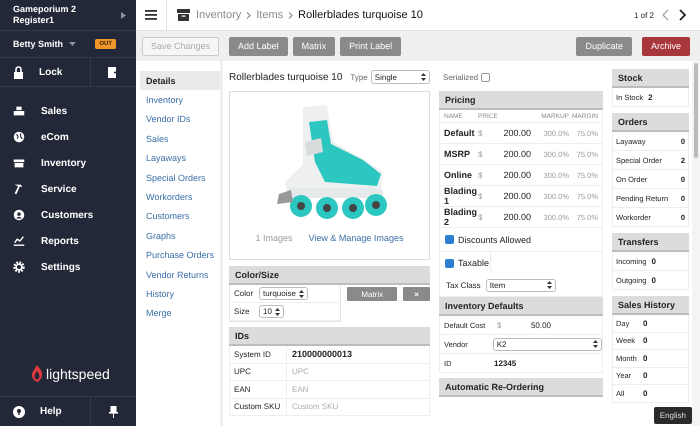  Describe the element at coordinates (244, 293) in the screenshot. I see `field-label: Color` at that location.